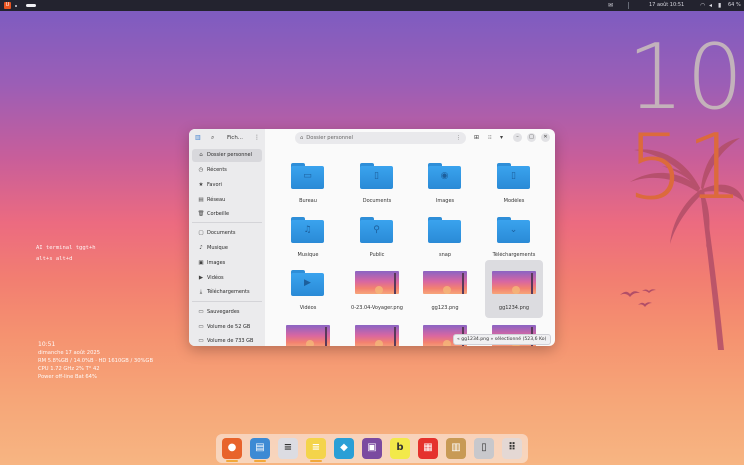  Describe the element at coordinates (513, 230) in the screenshot. I see `folder-emblem-icon: ⌄` at that location.